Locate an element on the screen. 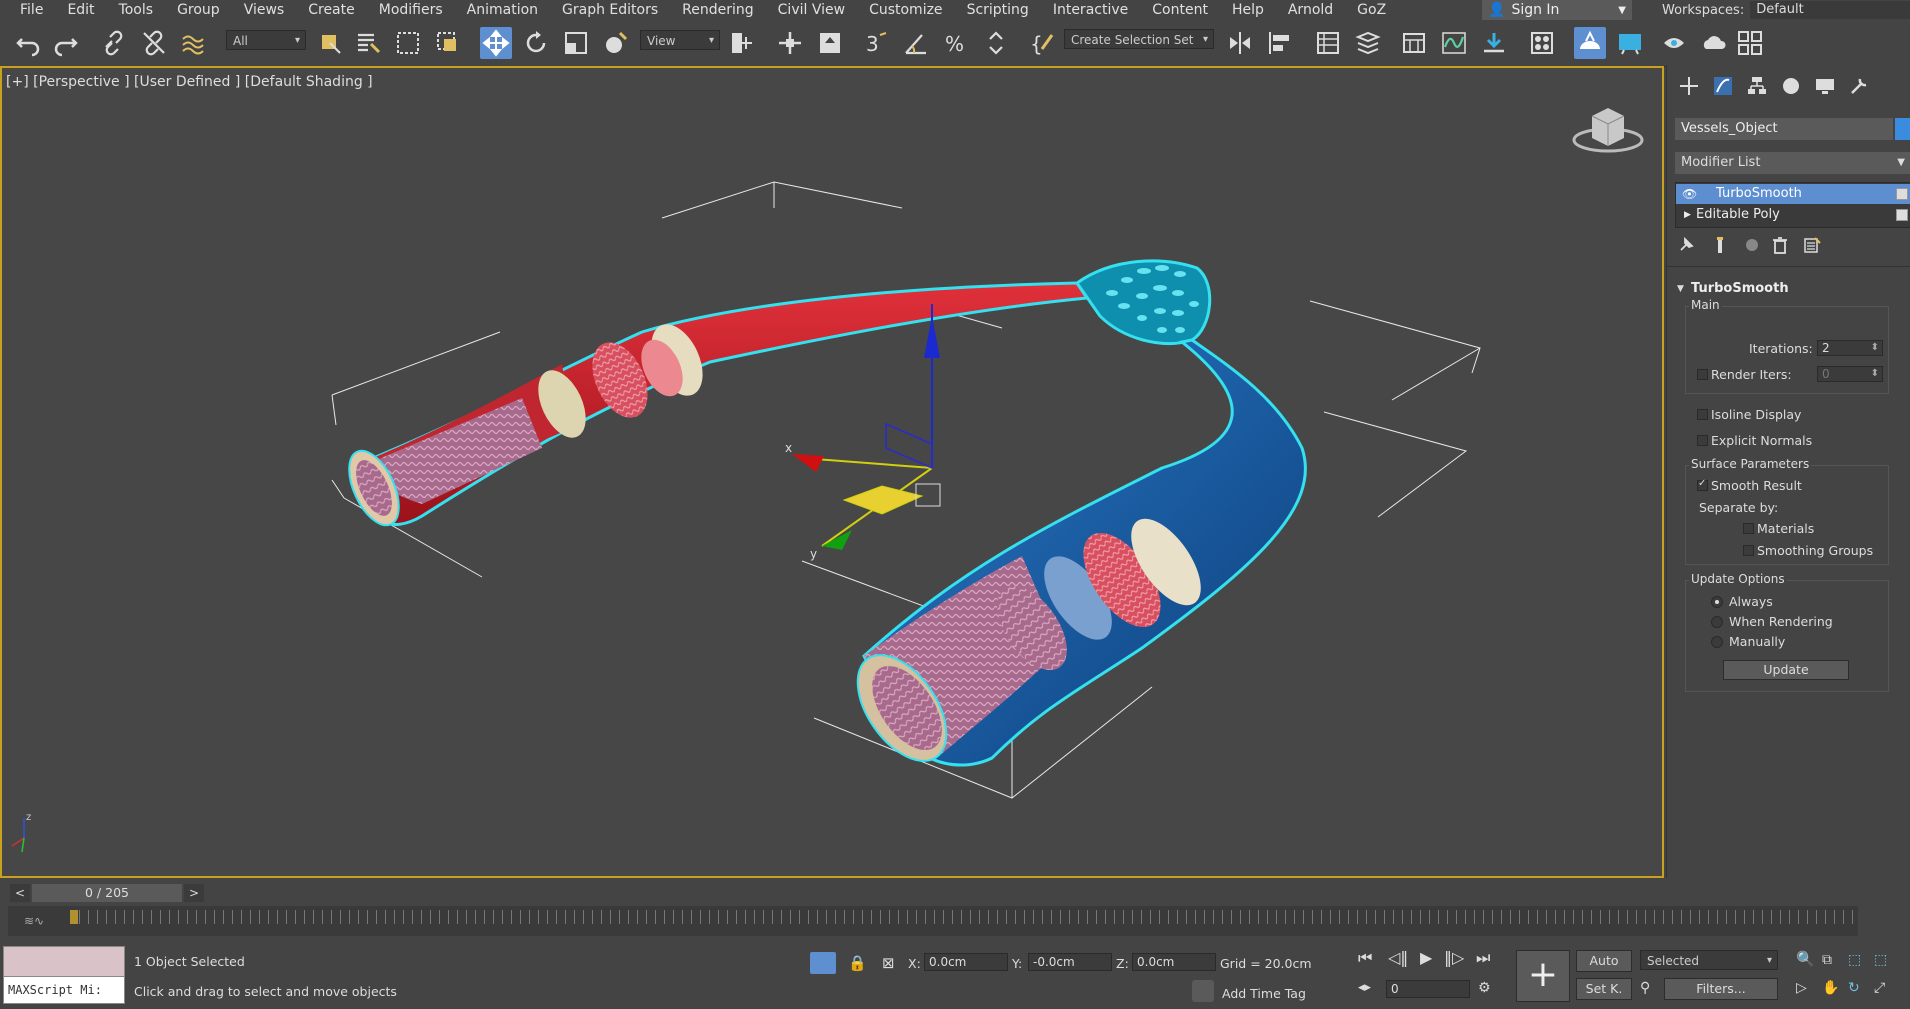  unlink-icon is located at coordinates (154, 43).